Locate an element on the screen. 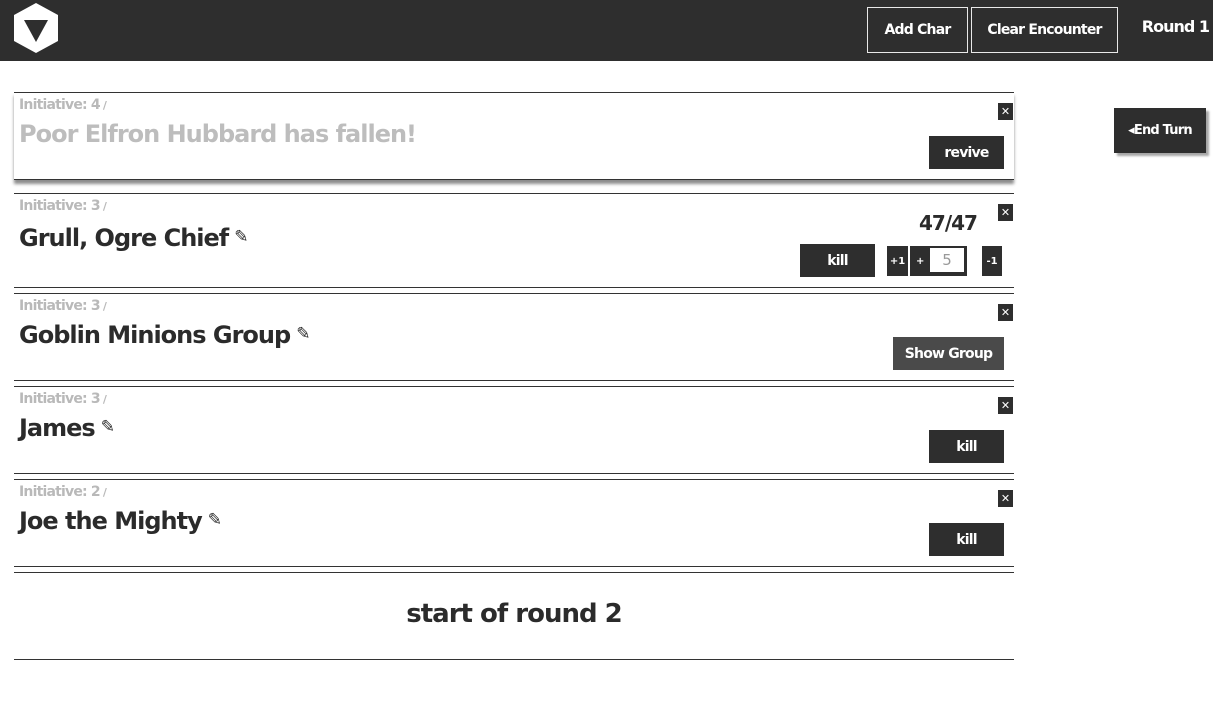 The image size is (1213, 709). combatant-name: Goblin Minions Group ✎ is located at coordinates (164, 335).